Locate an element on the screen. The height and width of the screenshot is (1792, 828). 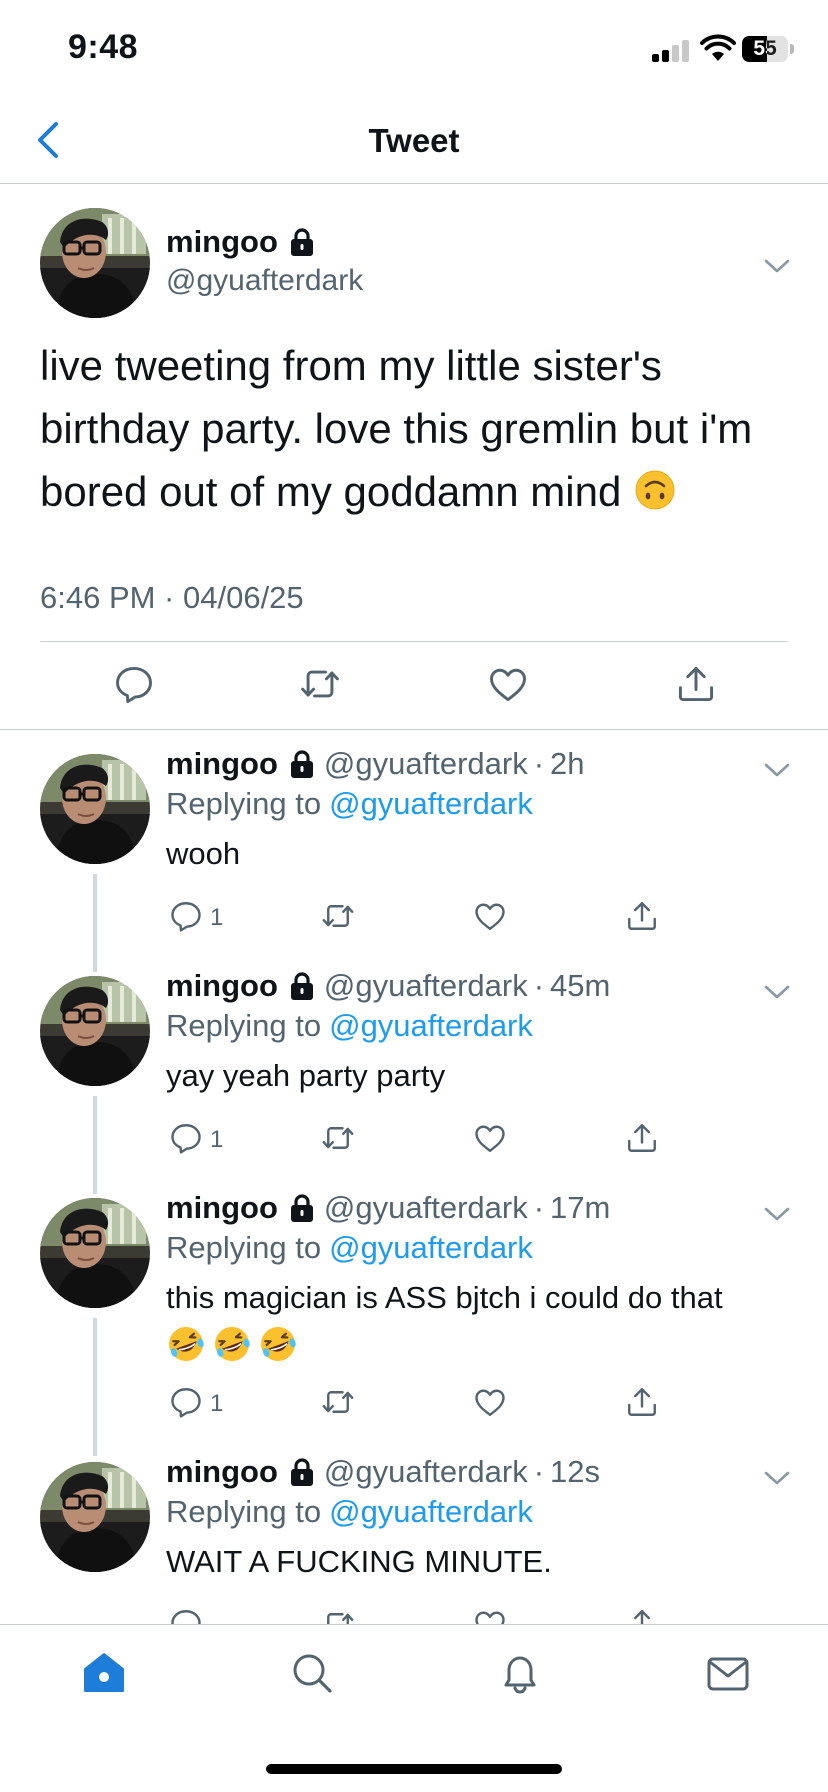
home-icon is located at coordinates (104, 1673).